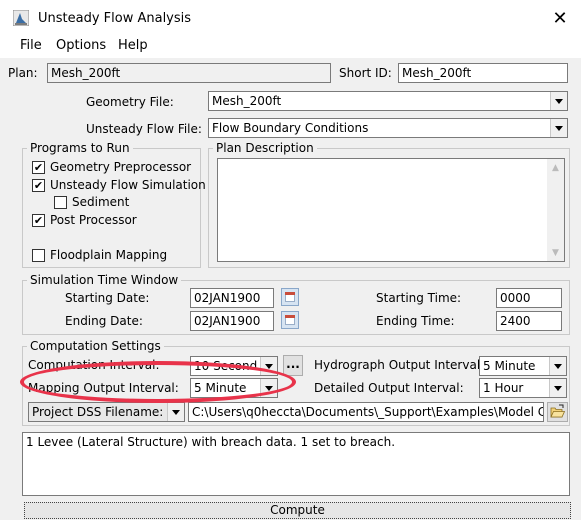  Describe the element at coordinates (560, 19) in the screenshot. I see `close-icon: ✕` at that location.